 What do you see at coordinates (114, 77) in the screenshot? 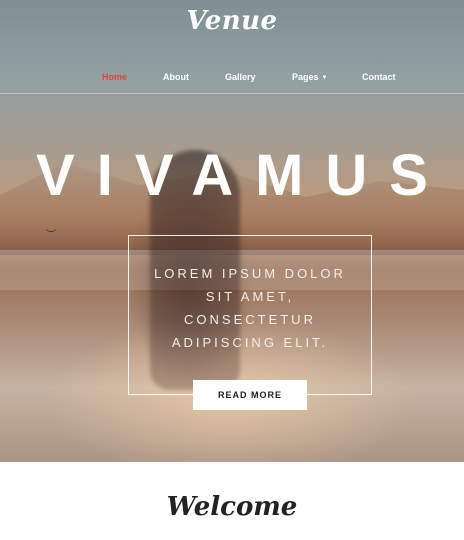
I see `nav-item-home: Home` at bounding box center [114, 77].